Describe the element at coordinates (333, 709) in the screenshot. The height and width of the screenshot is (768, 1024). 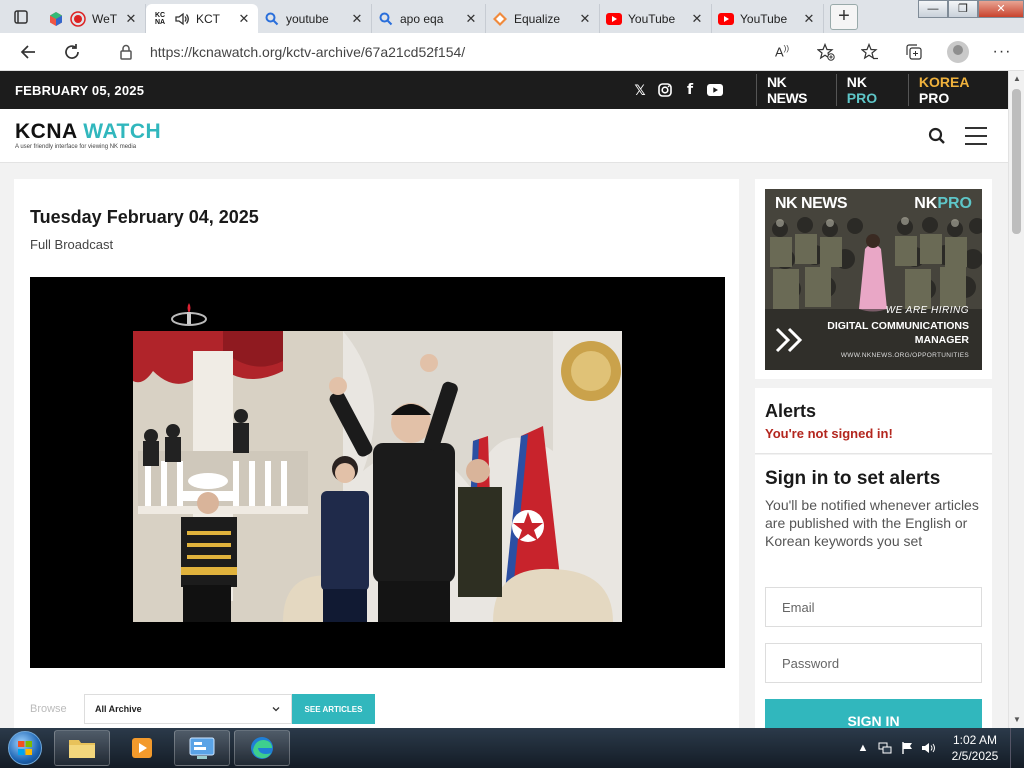
I see `see-articles-button: SEE ARTICLES` at that location.